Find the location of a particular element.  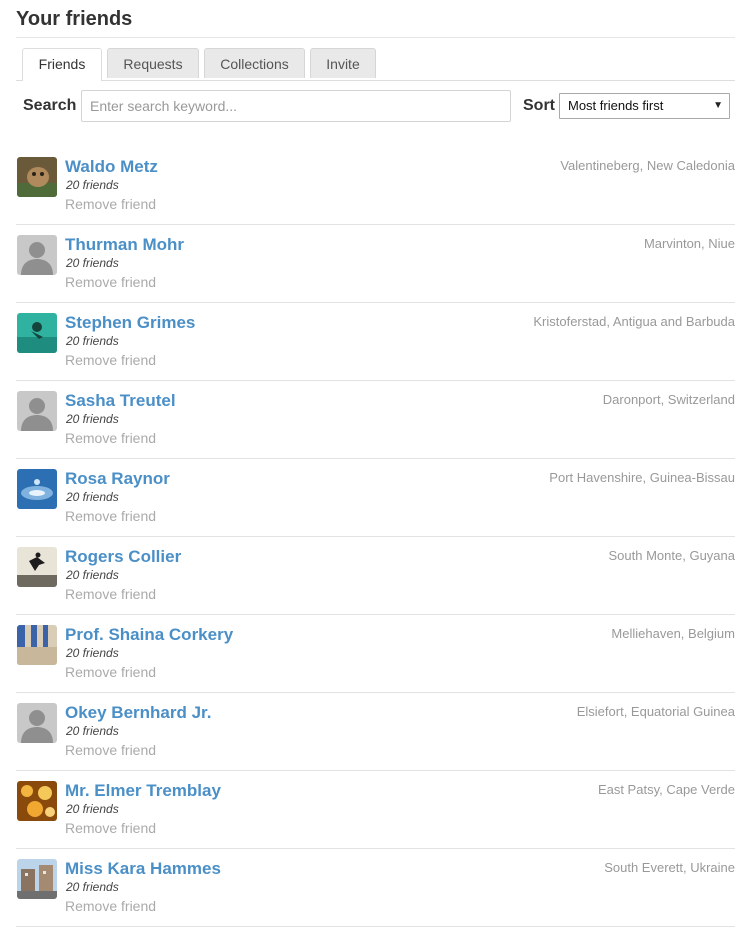

avatar-photo-water-drop is located at coordinates (37, 489).